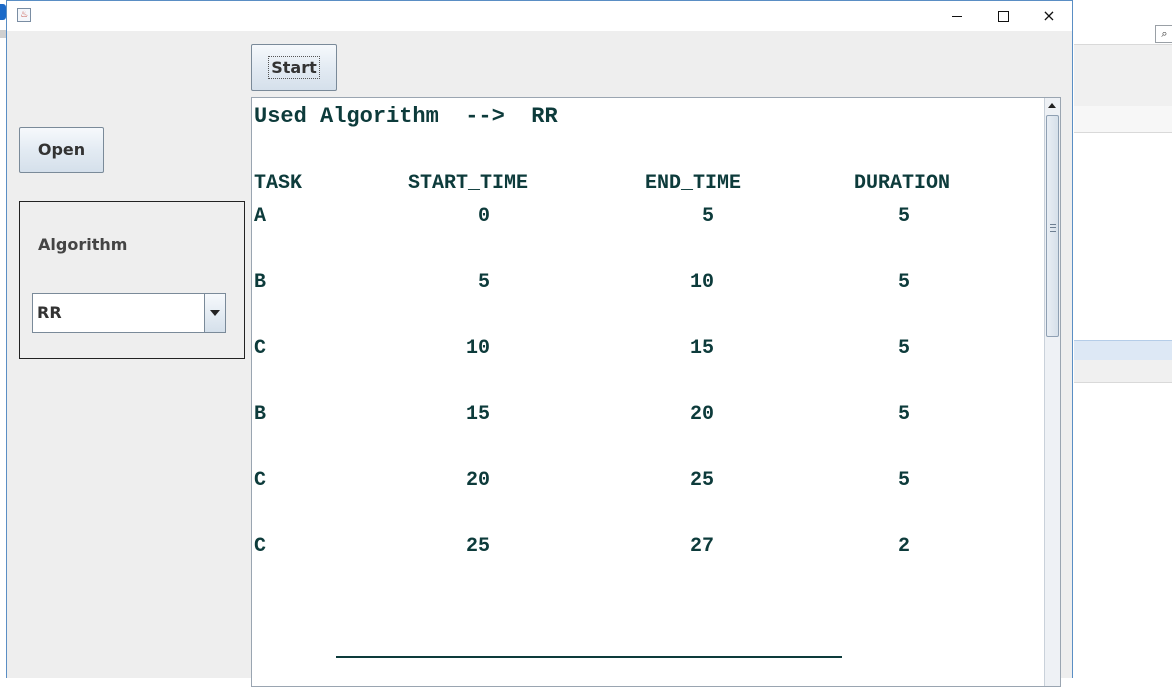 This screenshot has width=1172, height=687. What do you see at coordinates (468, 183) in the screenshot?
I see `header-start-time: START_TIME` at bounding box center [468, 183].